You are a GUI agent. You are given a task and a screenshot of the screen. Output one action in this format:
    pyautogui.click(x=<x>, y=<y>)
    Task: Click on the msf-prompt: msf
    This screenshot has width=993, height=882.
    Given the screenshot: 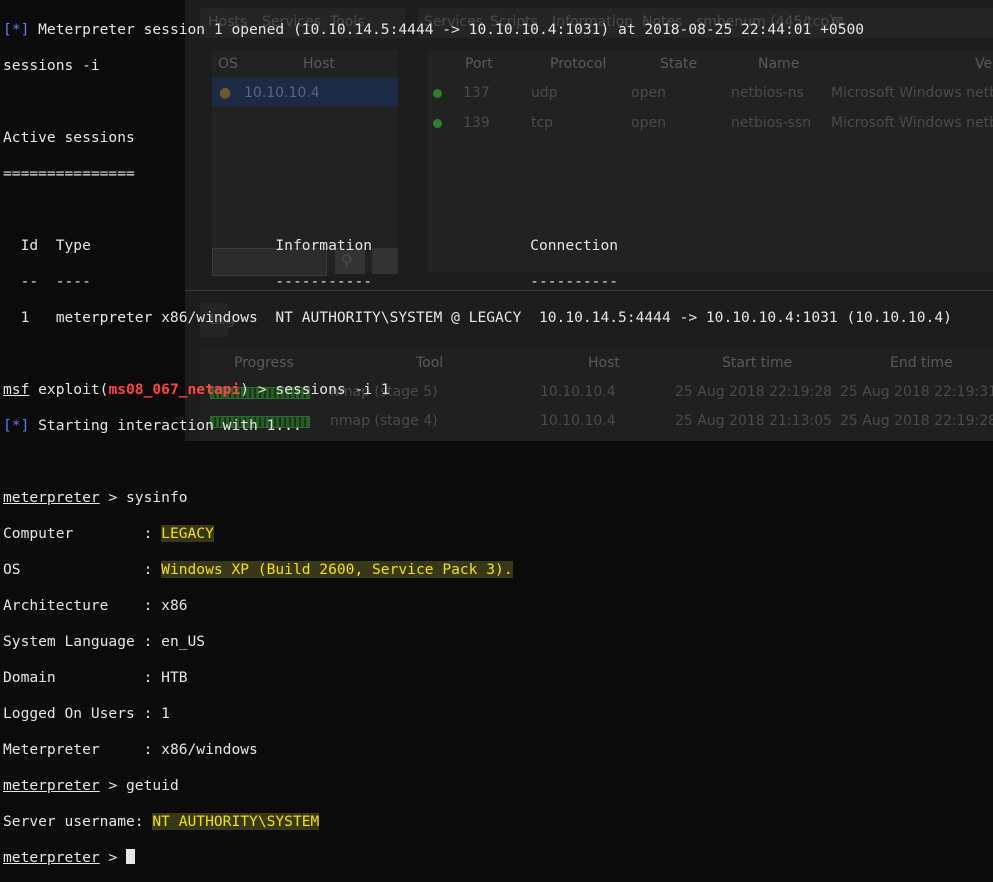 What is the action you would take?
    pyautogui.click(x=16, y=389)
    